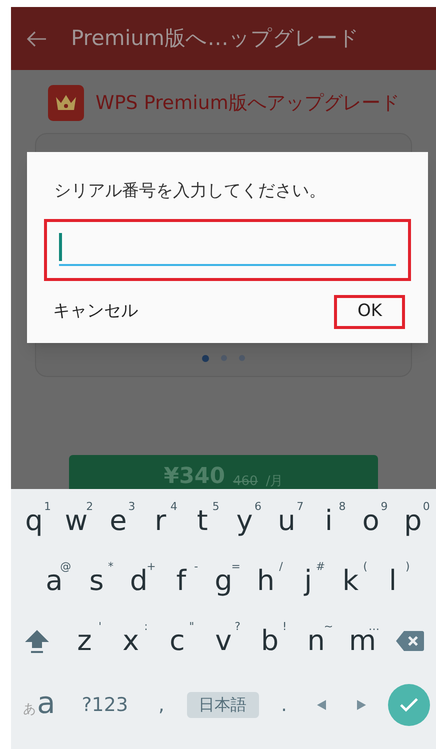 Image resolution: width=436 pixels, height=749 pixels. I want to click on app-bar-title: Premium版へ…ップグレード, so click(215, 38).